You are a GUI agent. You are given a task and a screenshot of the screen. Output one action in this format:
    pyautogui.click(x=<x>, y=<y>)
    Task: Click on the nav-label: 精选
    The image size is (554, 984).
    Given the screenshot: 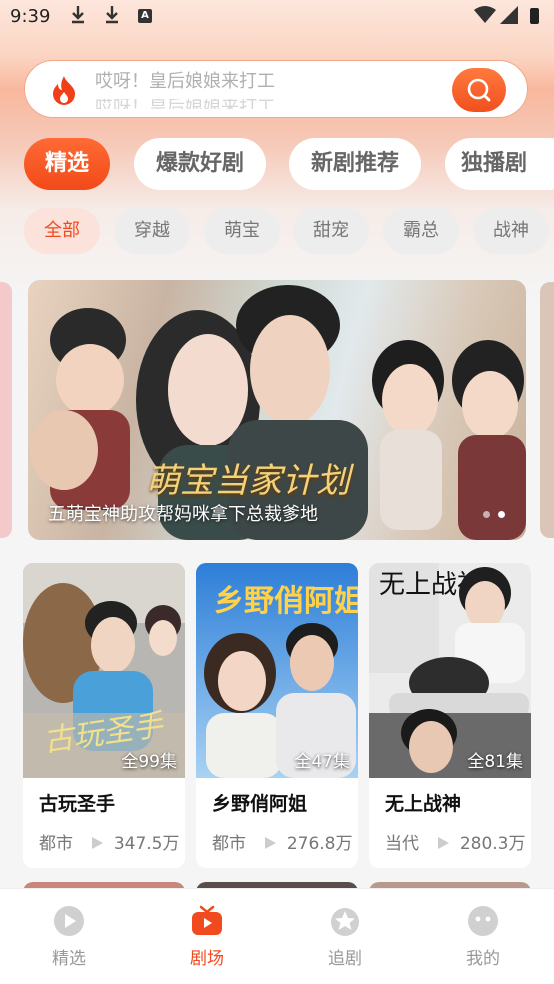 What is the action you would take?
    pyautogui.click(x=69, y=959)
    